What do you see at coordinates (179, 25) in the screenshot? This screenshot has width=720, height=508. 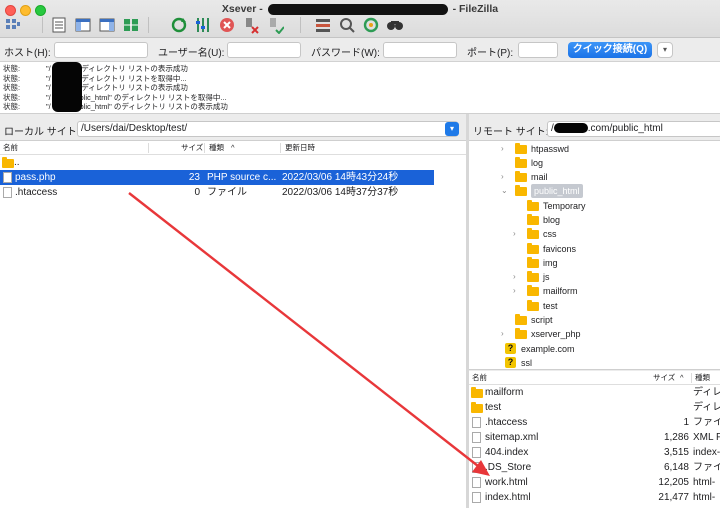 I see `refresh-icon` at bounding box center [179, 25].